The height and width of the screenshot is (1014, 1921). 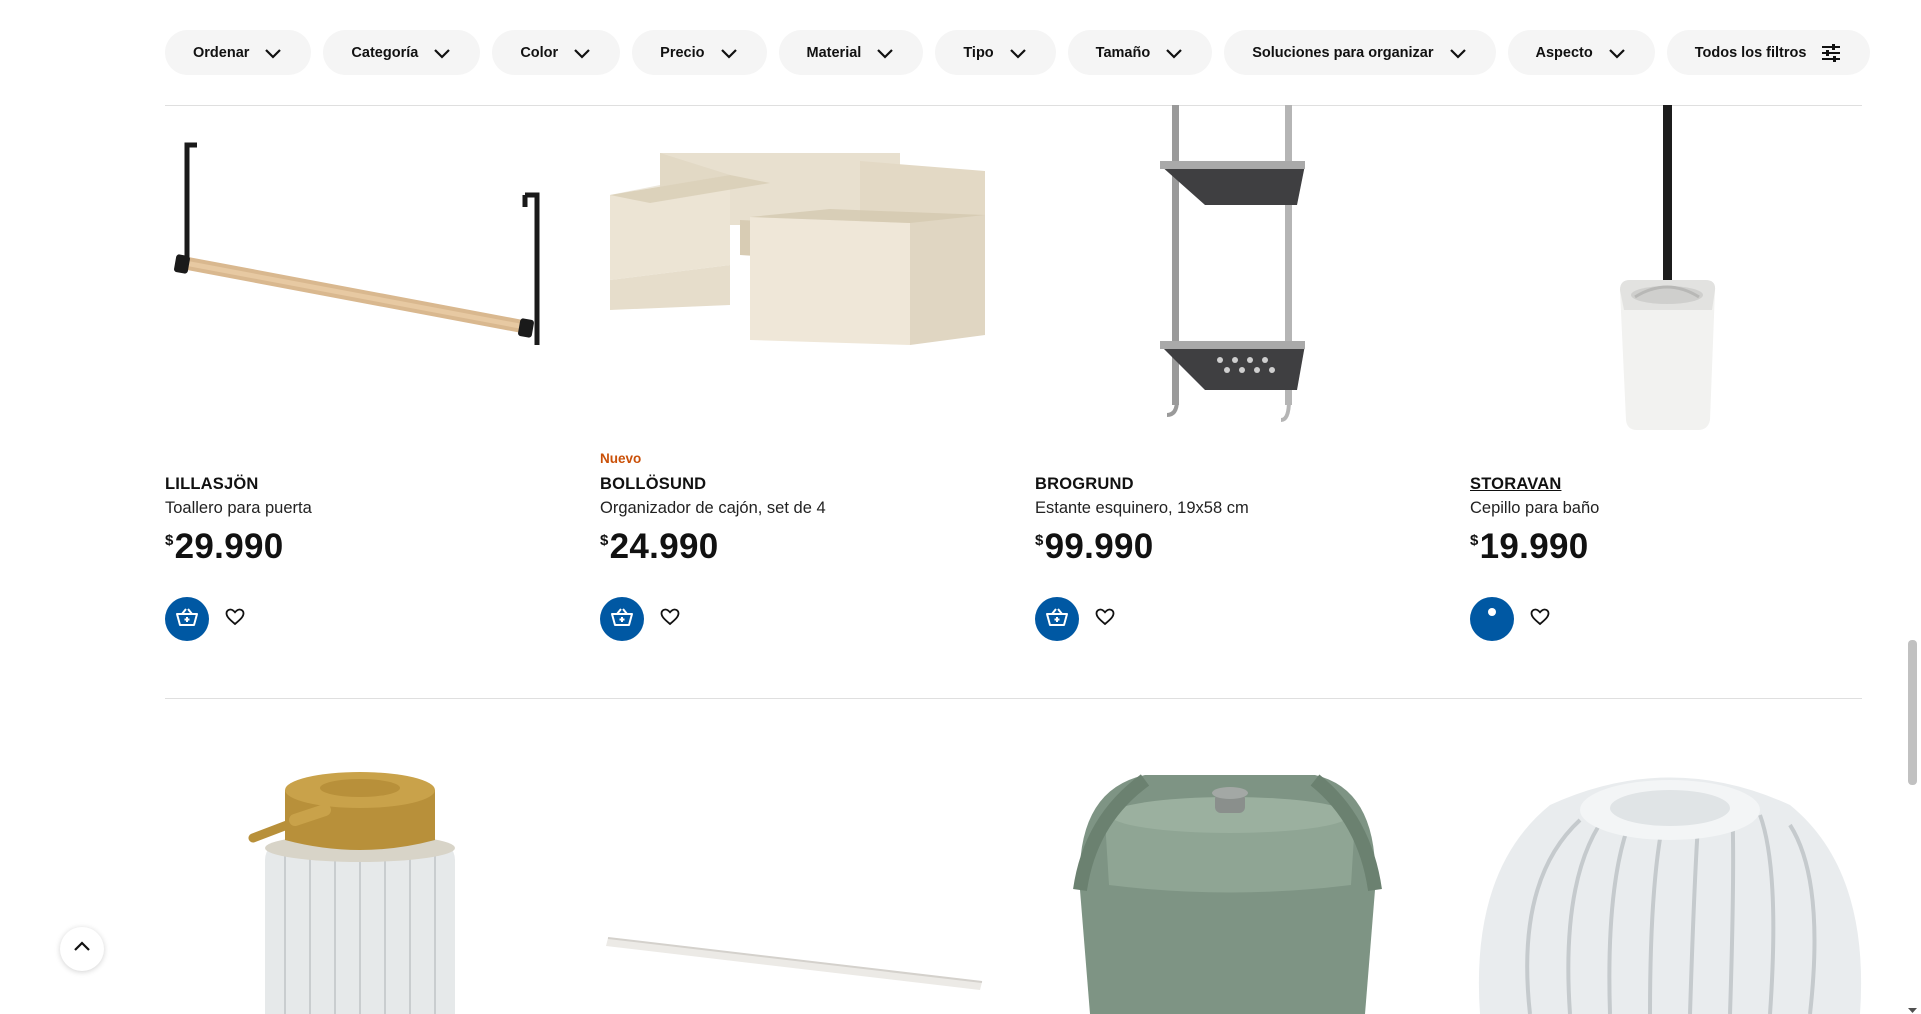 What do you see at coordinates (1564, 52) in the screenshot?
I see `filter-label: Aspecto` at bounding box center [1564, 52].